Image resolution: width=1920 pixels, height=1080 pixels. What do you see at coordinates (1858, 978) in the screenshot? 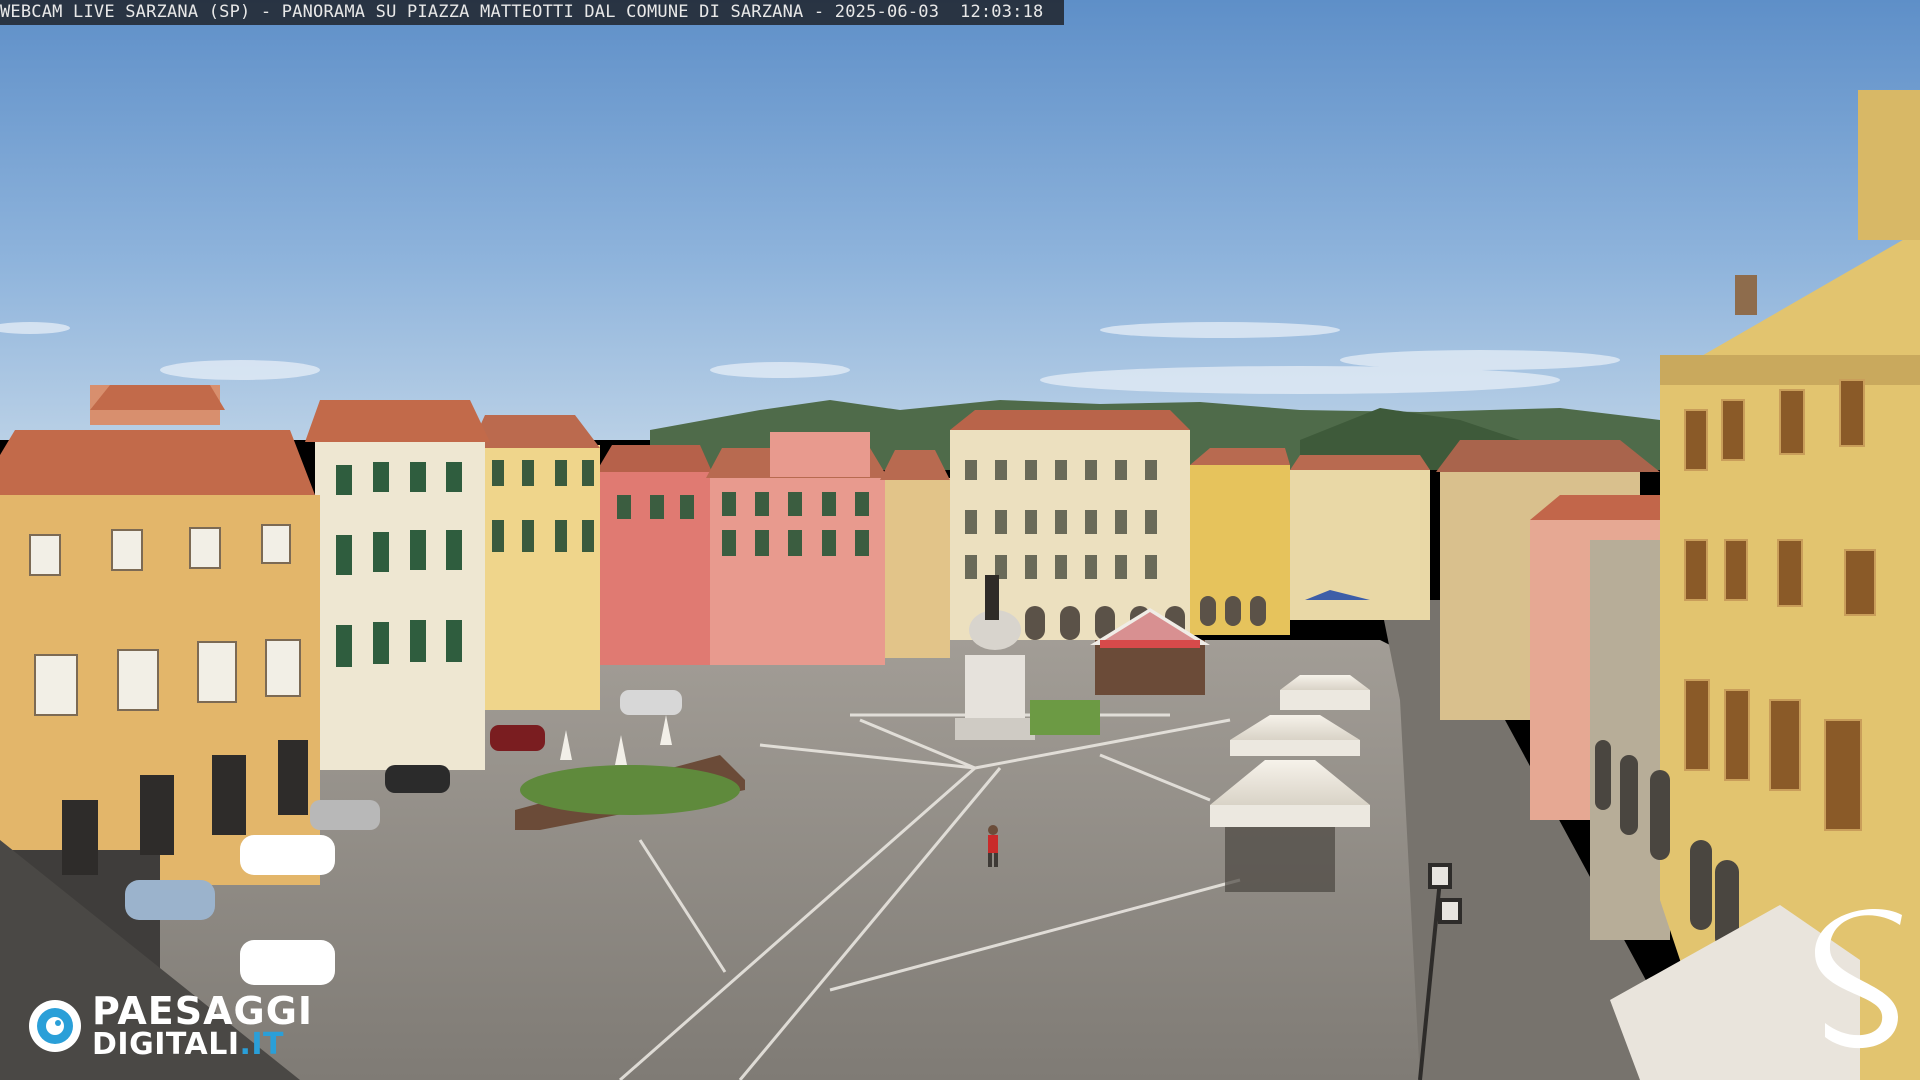
I see `sarzana-s-logo` at bounding box center [1858, 978].